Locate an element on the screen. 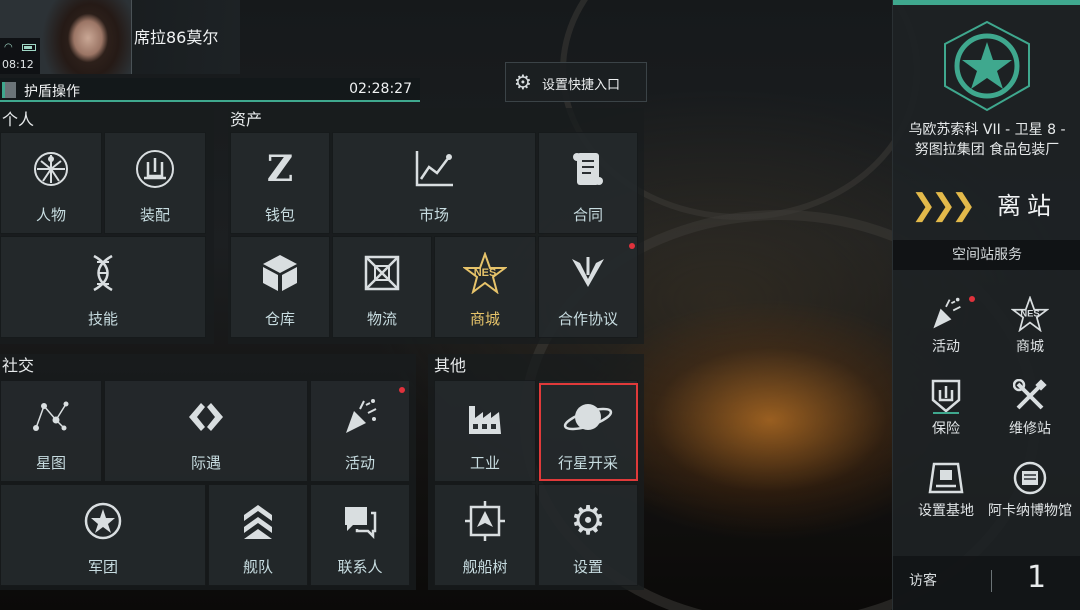 Image resolution: width=1080 pixels, height=610 pixels. tile-label: 物流 is located at coordinates (381, 319).